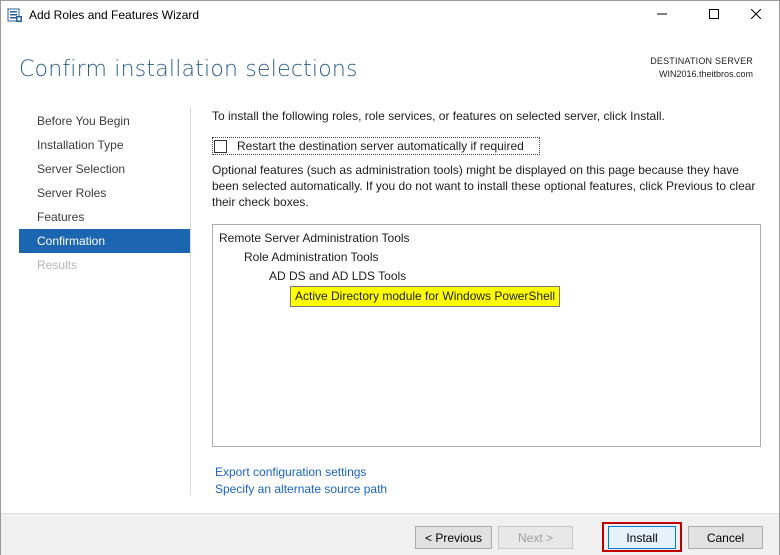  Describe the element at coordinates (725, 537) in the screenshot. I see `cancel-button: Cancel` at that location.